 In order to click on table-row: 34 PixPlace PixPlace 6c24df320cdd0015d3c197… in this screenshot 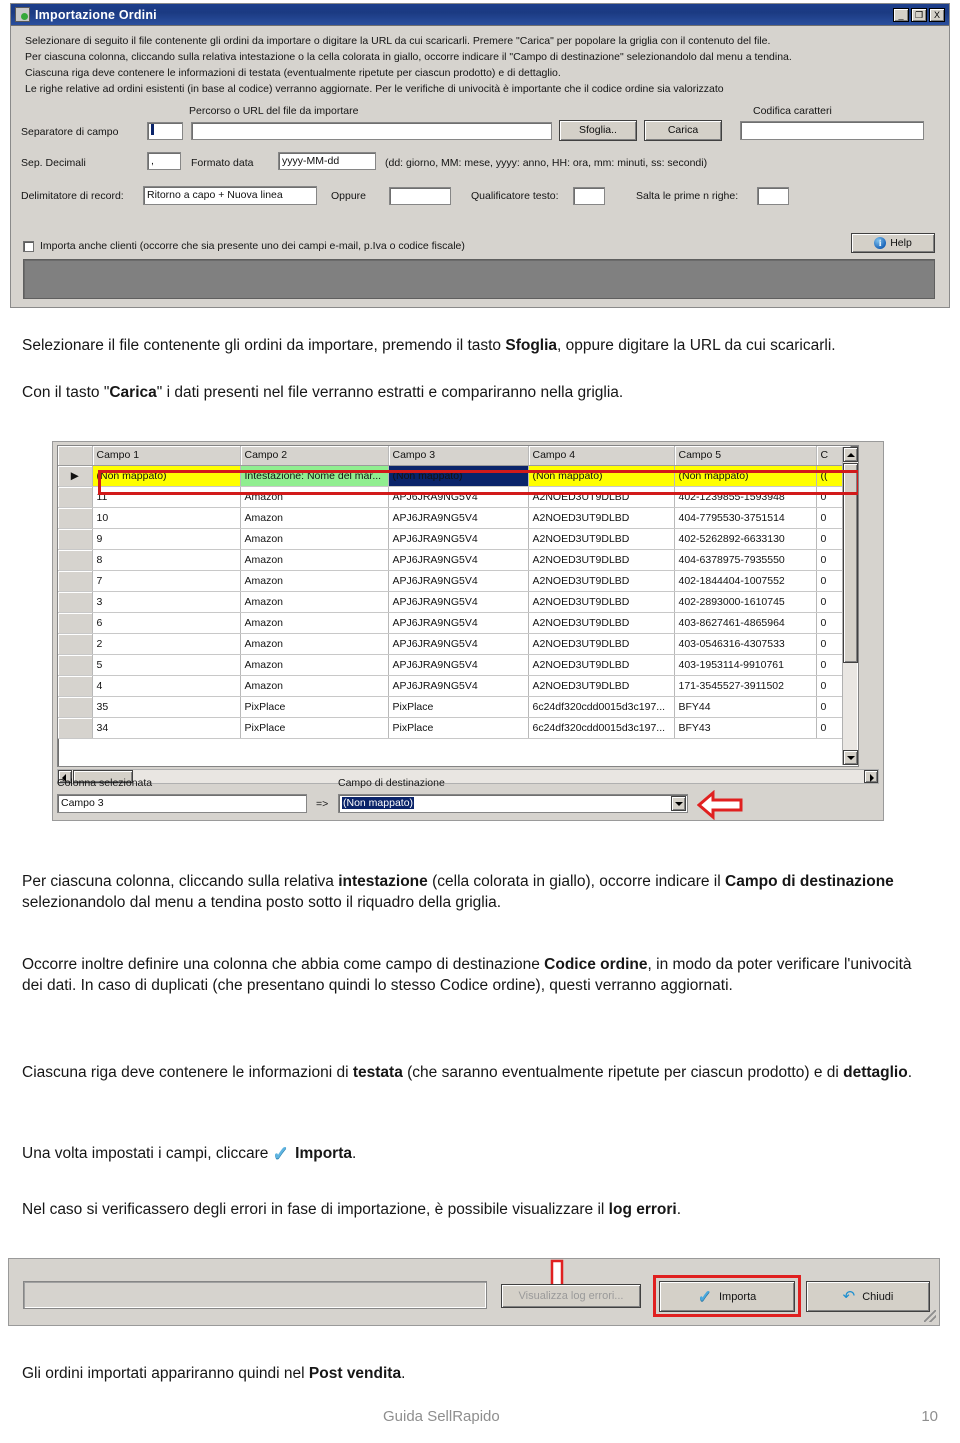, I will do `click(454, 728)`.